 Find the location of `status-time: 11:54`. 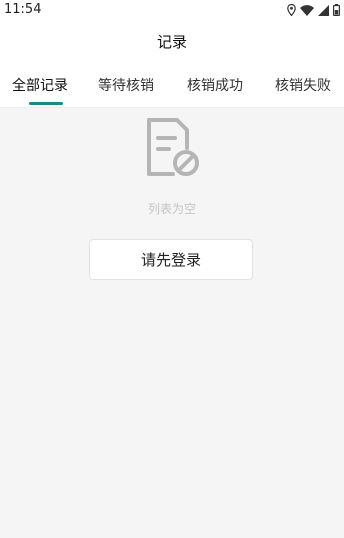

status-time: 11:54 is located at coordinates (23, 9).